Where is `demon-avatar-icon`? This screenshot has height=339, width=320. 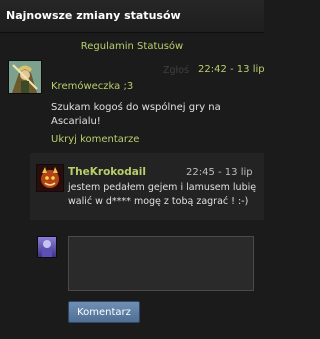
demon-avatar-icon is located at coordinates (50, 178).